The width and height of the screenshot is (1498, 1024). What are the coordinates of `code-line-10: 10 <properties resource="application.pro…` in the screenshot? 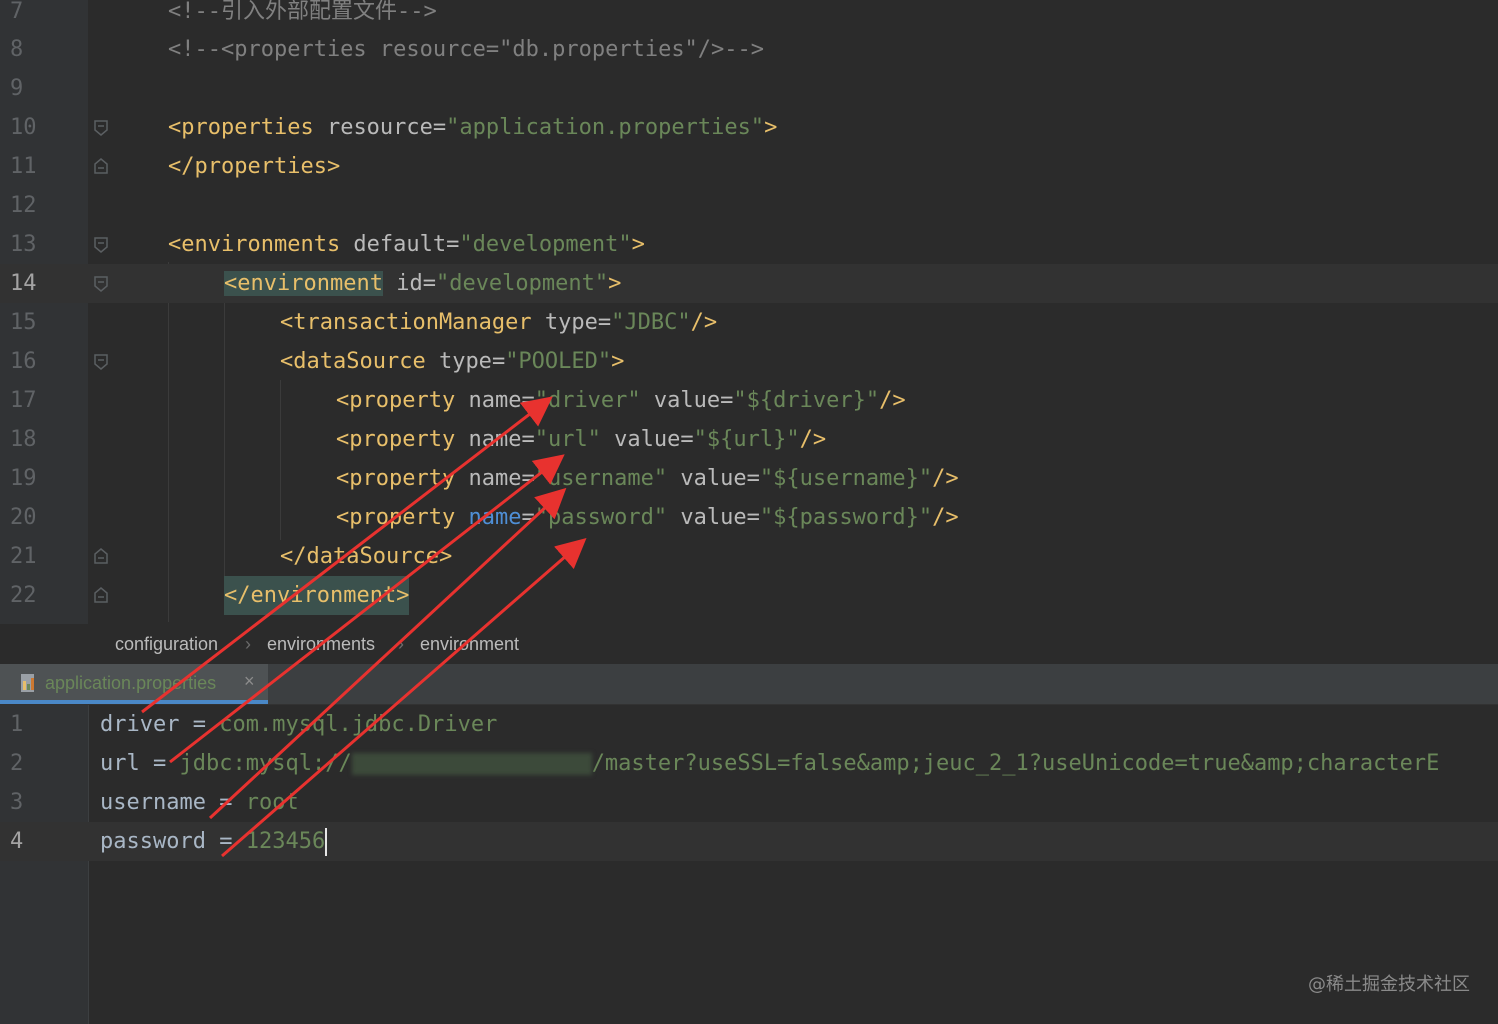 It's located at (749, 127).